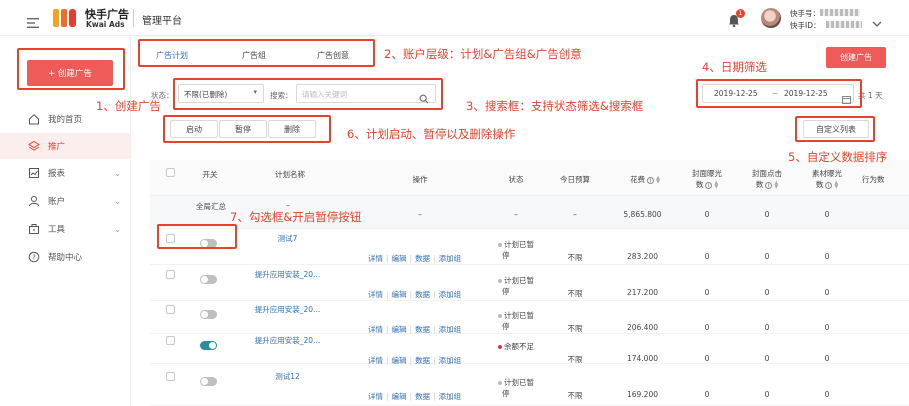 This screenshot has height=406, width=909. Describe the element at coordinates (734, 67) in the screenshot. I see `annotation-date: 4、日期筛选` at that location.